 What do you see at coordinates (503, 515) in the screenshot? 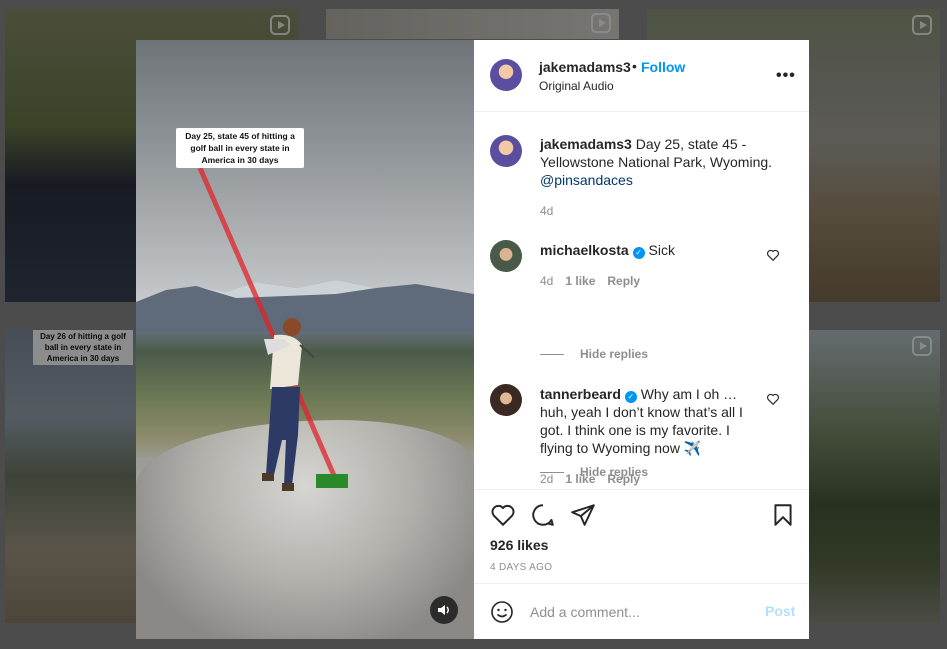
I see `heart-icon` at bounding box center [503, 515].